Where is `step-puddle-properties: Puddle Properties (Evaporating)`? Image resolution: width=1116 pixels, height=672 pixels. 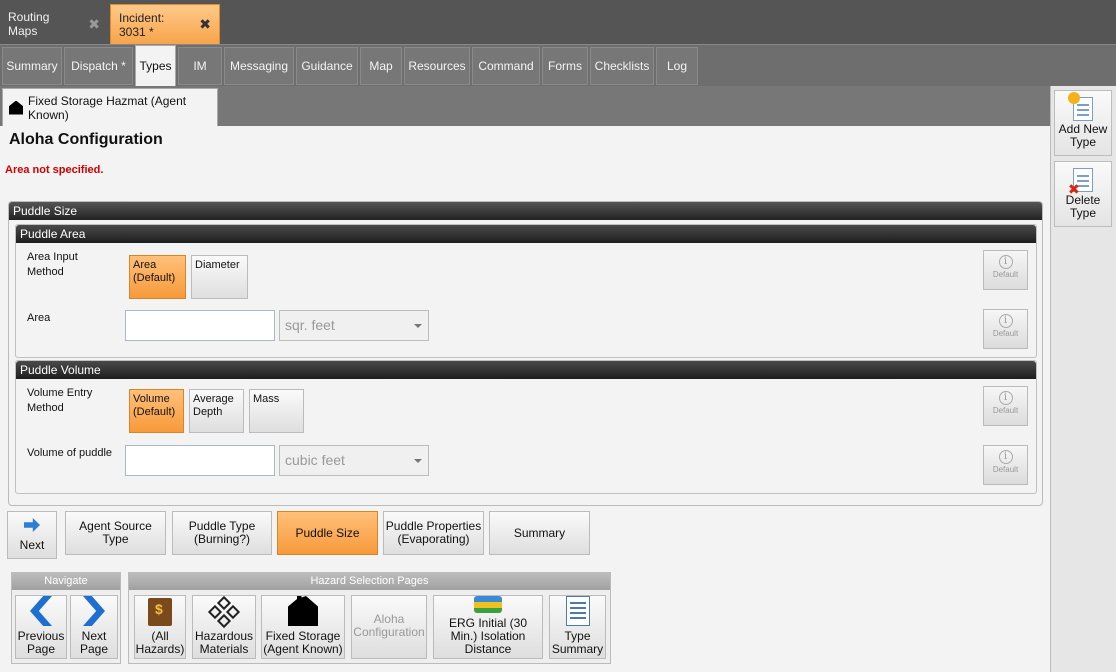
step-puddle-properties: Puddle Properties (Evaporating) is located at coordinates (433, 533).